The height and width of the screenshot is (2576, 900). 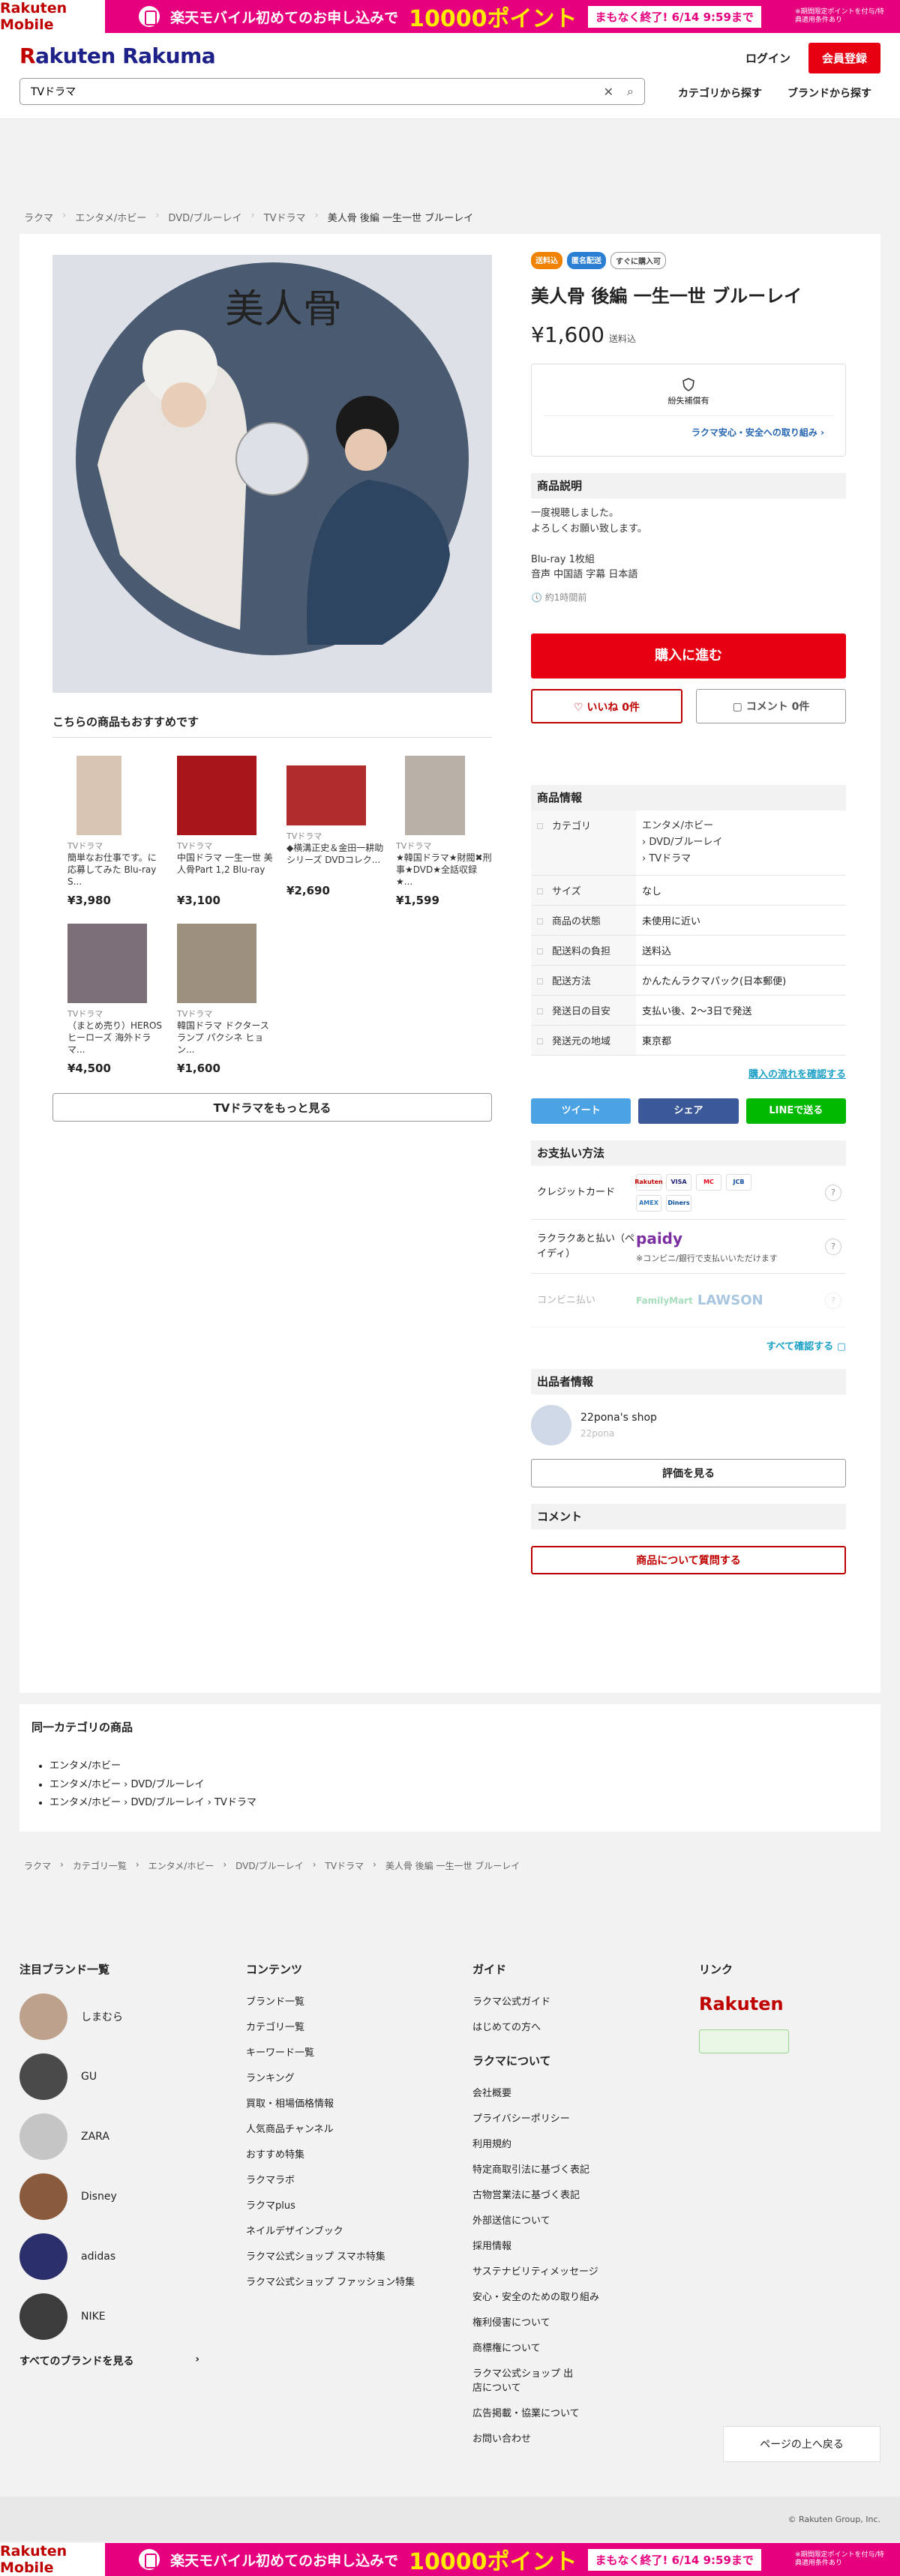 What do you see at coordinates (535, 2026) in the screenshot?
I see `footer-link: はじめての方へ` at bounding box center [535, 2026].